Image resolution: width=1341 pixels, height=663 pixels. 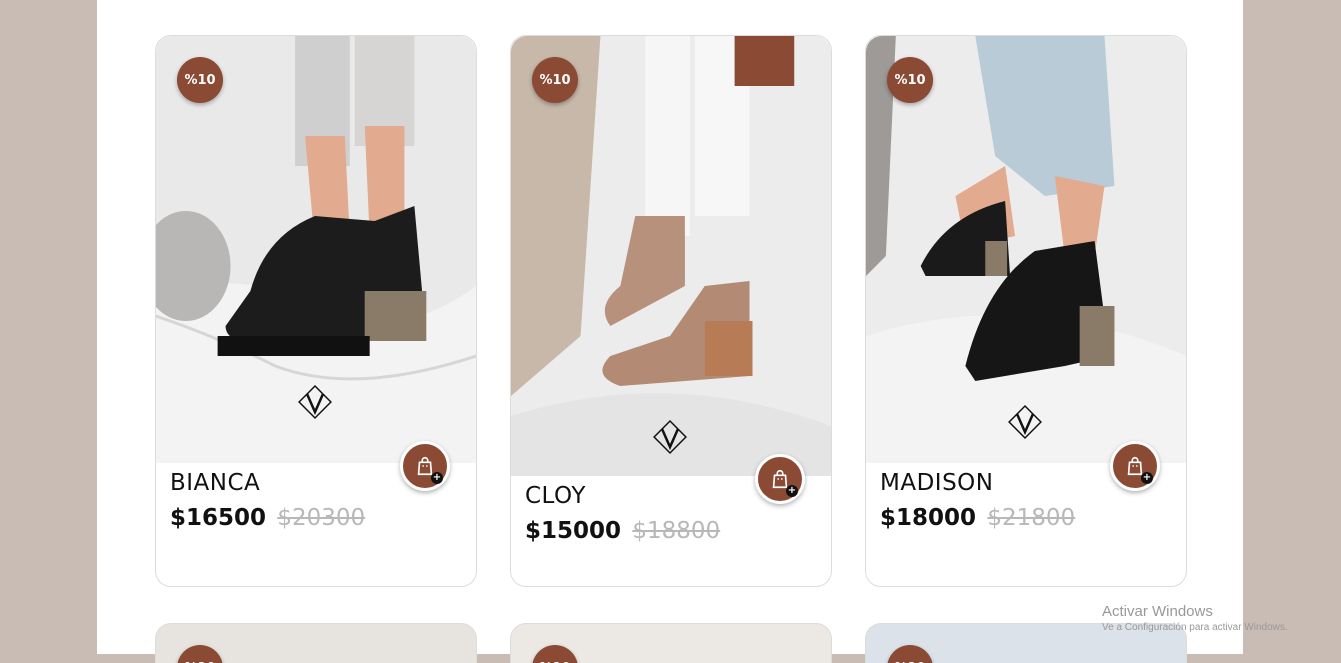 What do you see at coordinates (1135, 466) in the screenshot?
I see `add-to-cart-button-madison: +` at bounding box center [1135, 466].